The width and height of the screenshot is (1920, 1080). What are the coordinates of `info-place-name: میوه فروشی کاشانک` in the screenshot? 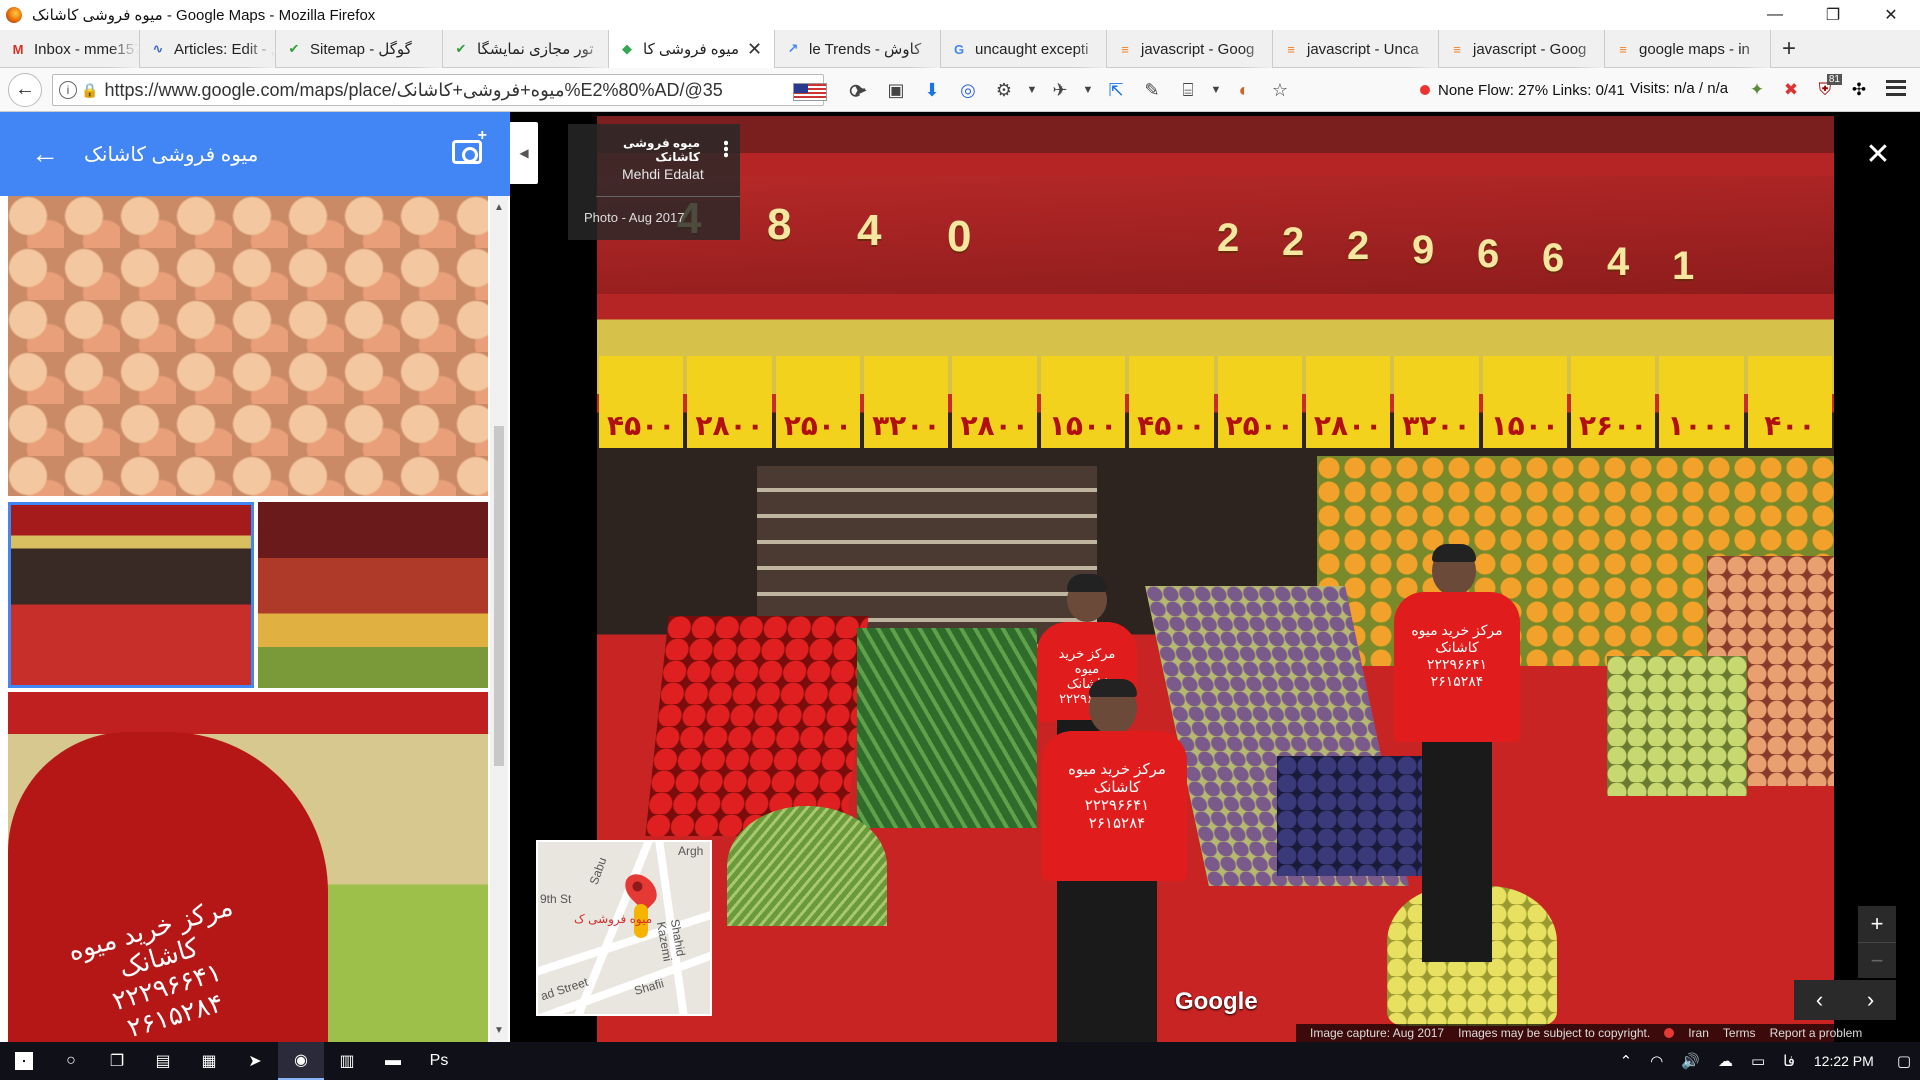 It's located at (642, 150).